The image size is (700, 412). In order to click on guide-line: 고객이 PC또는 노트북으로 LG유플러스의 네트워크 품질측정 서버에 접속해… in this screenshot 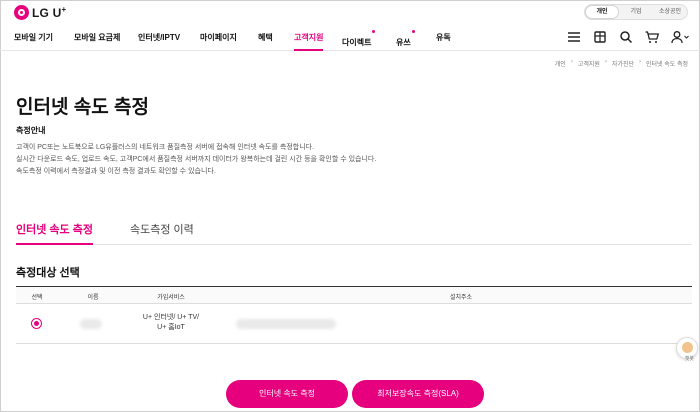, I will do `click(165, 147)`.